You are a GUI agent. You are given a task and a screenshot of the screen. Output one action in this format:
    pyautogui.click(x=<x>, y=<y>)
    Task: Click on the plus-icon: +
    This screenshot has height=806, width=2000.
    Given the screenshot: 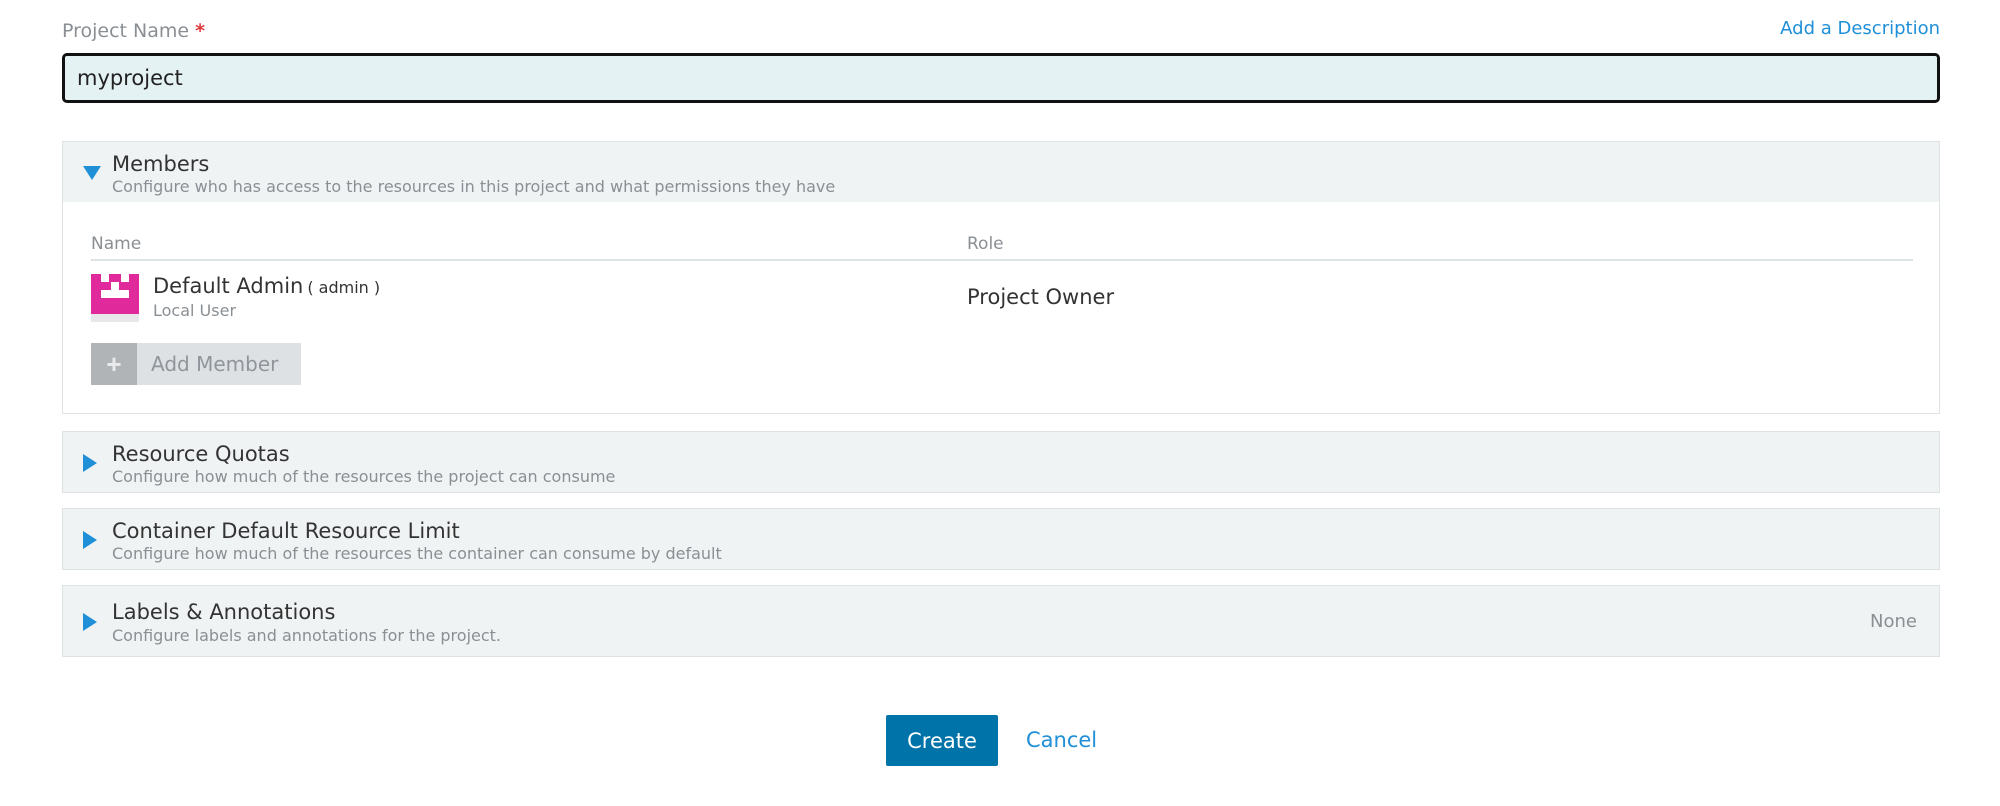 What is the action you would take?
    pyautogui.click(x=114, y=364)
    